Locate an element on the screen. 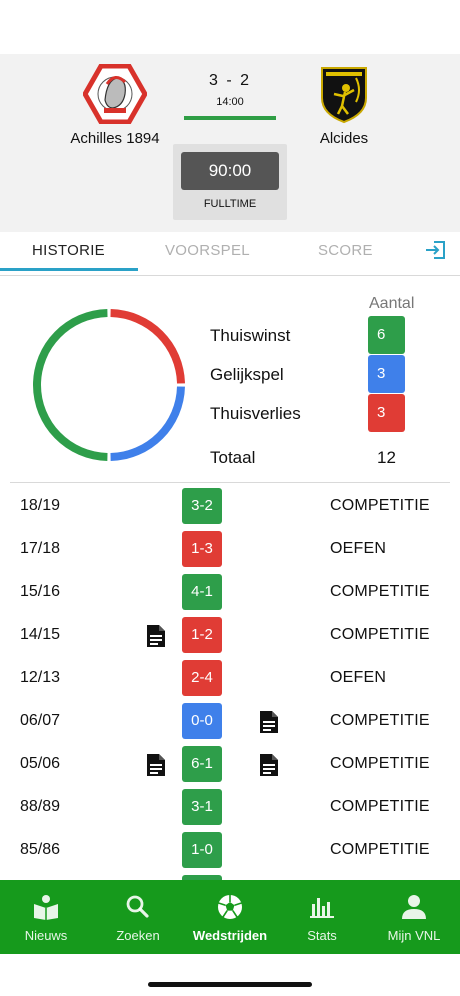  season-label: 85/86 is located at coordinates (40, 849).